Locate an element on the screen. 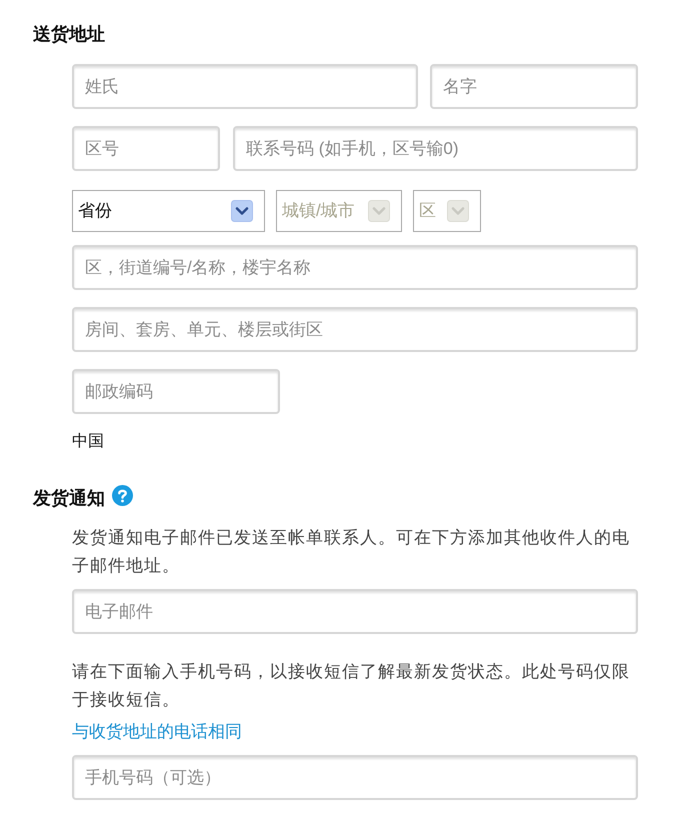 Image resolution: width=700 pixels, height=815 pixels. first-name-field: 名字 is located at coordinates (534, 86).